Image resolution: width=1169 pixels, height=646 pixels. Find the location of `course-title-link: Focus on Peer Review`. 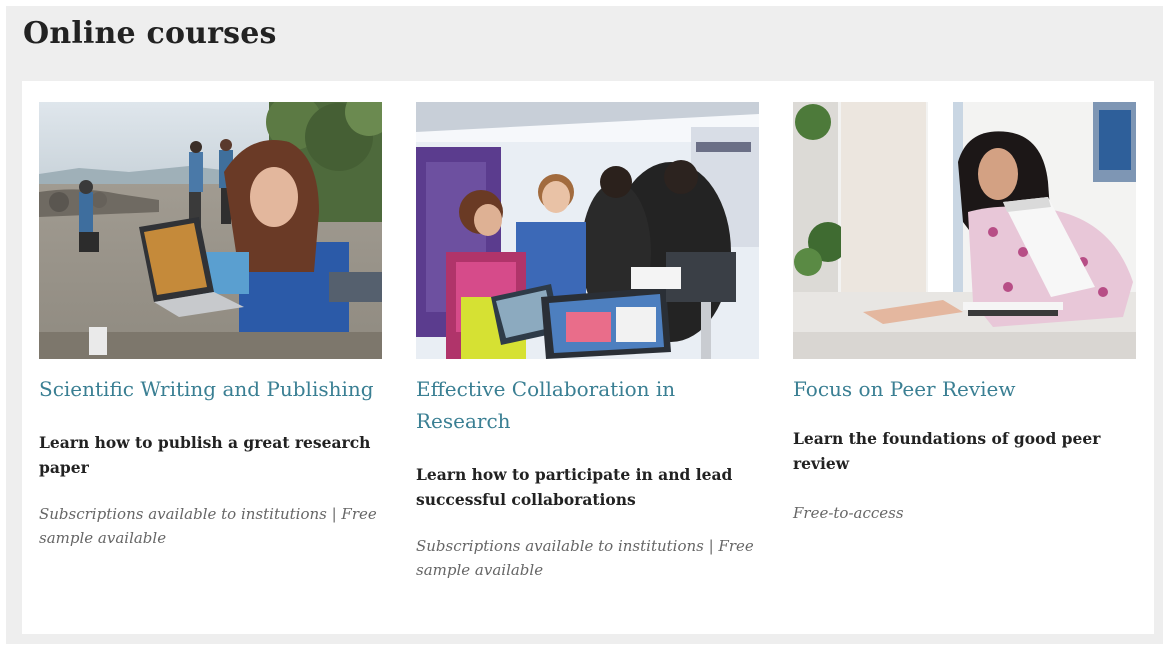

course-title-link: Focus on Peer Review is located at coordinates (964, 389).